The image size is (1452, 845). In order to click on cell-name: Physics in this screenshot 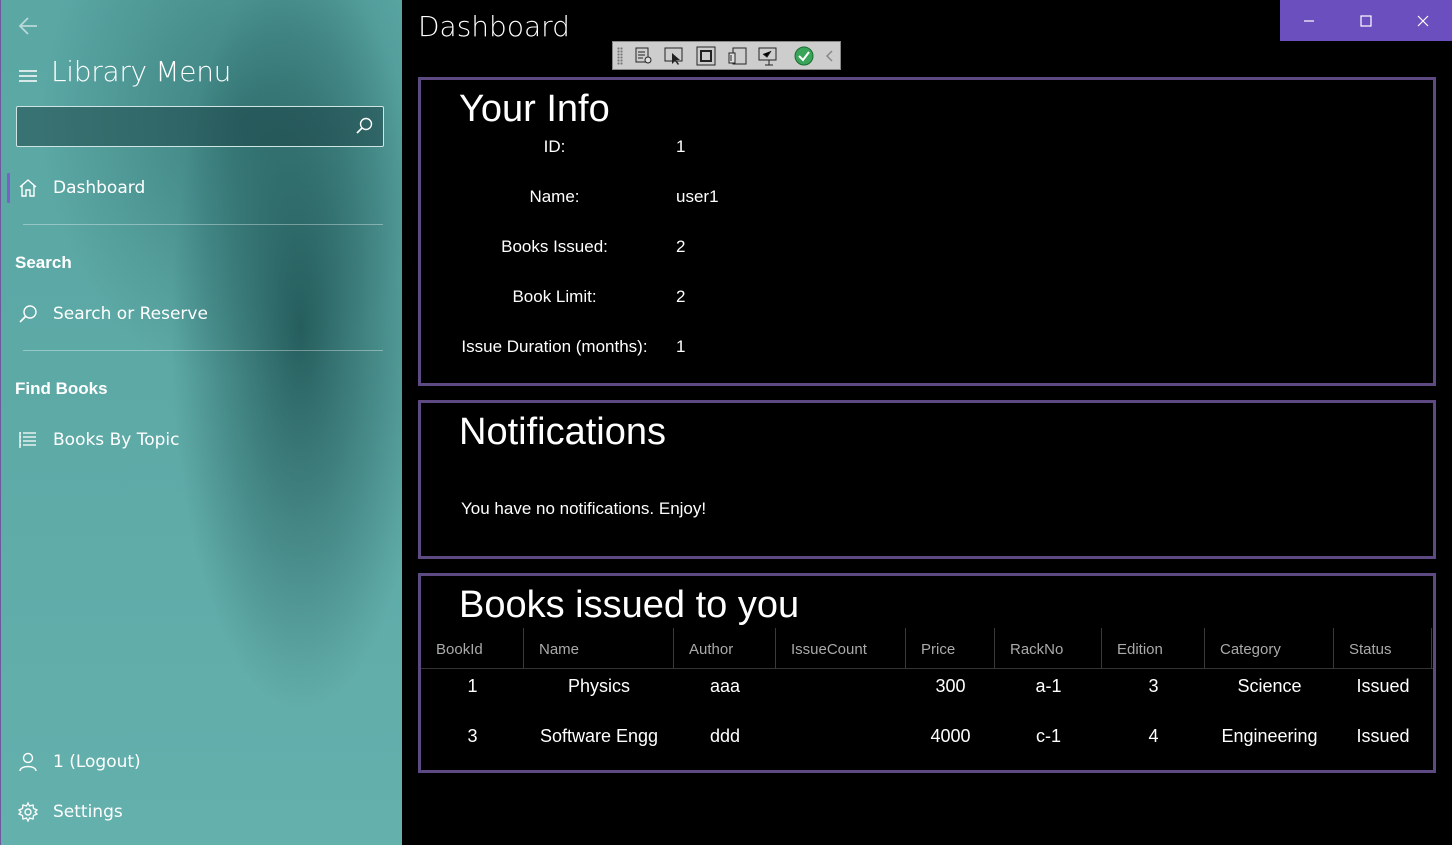, I will do `click(598, 686)`.